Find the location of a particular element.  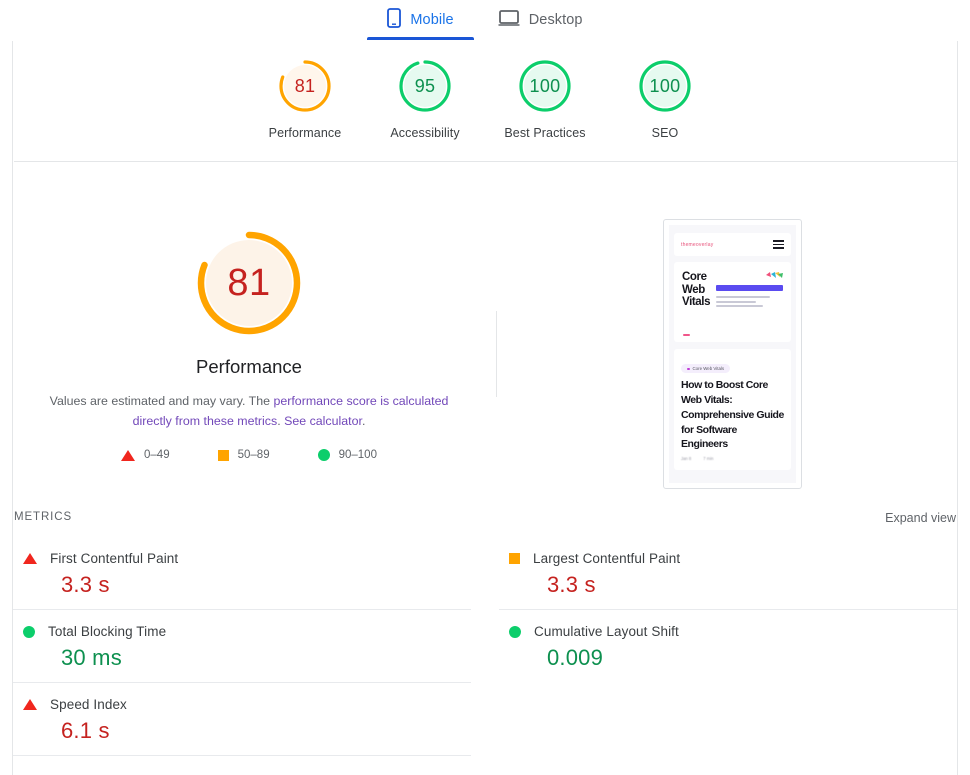

metric-head: Speed Index is located at coordinates (242, 704).